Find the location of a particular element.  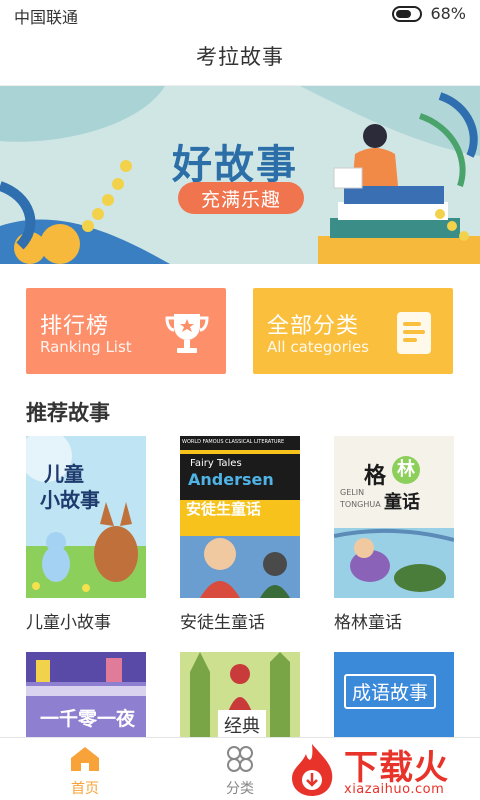

tab-category: 分类 is located at coordinates (240, 772).